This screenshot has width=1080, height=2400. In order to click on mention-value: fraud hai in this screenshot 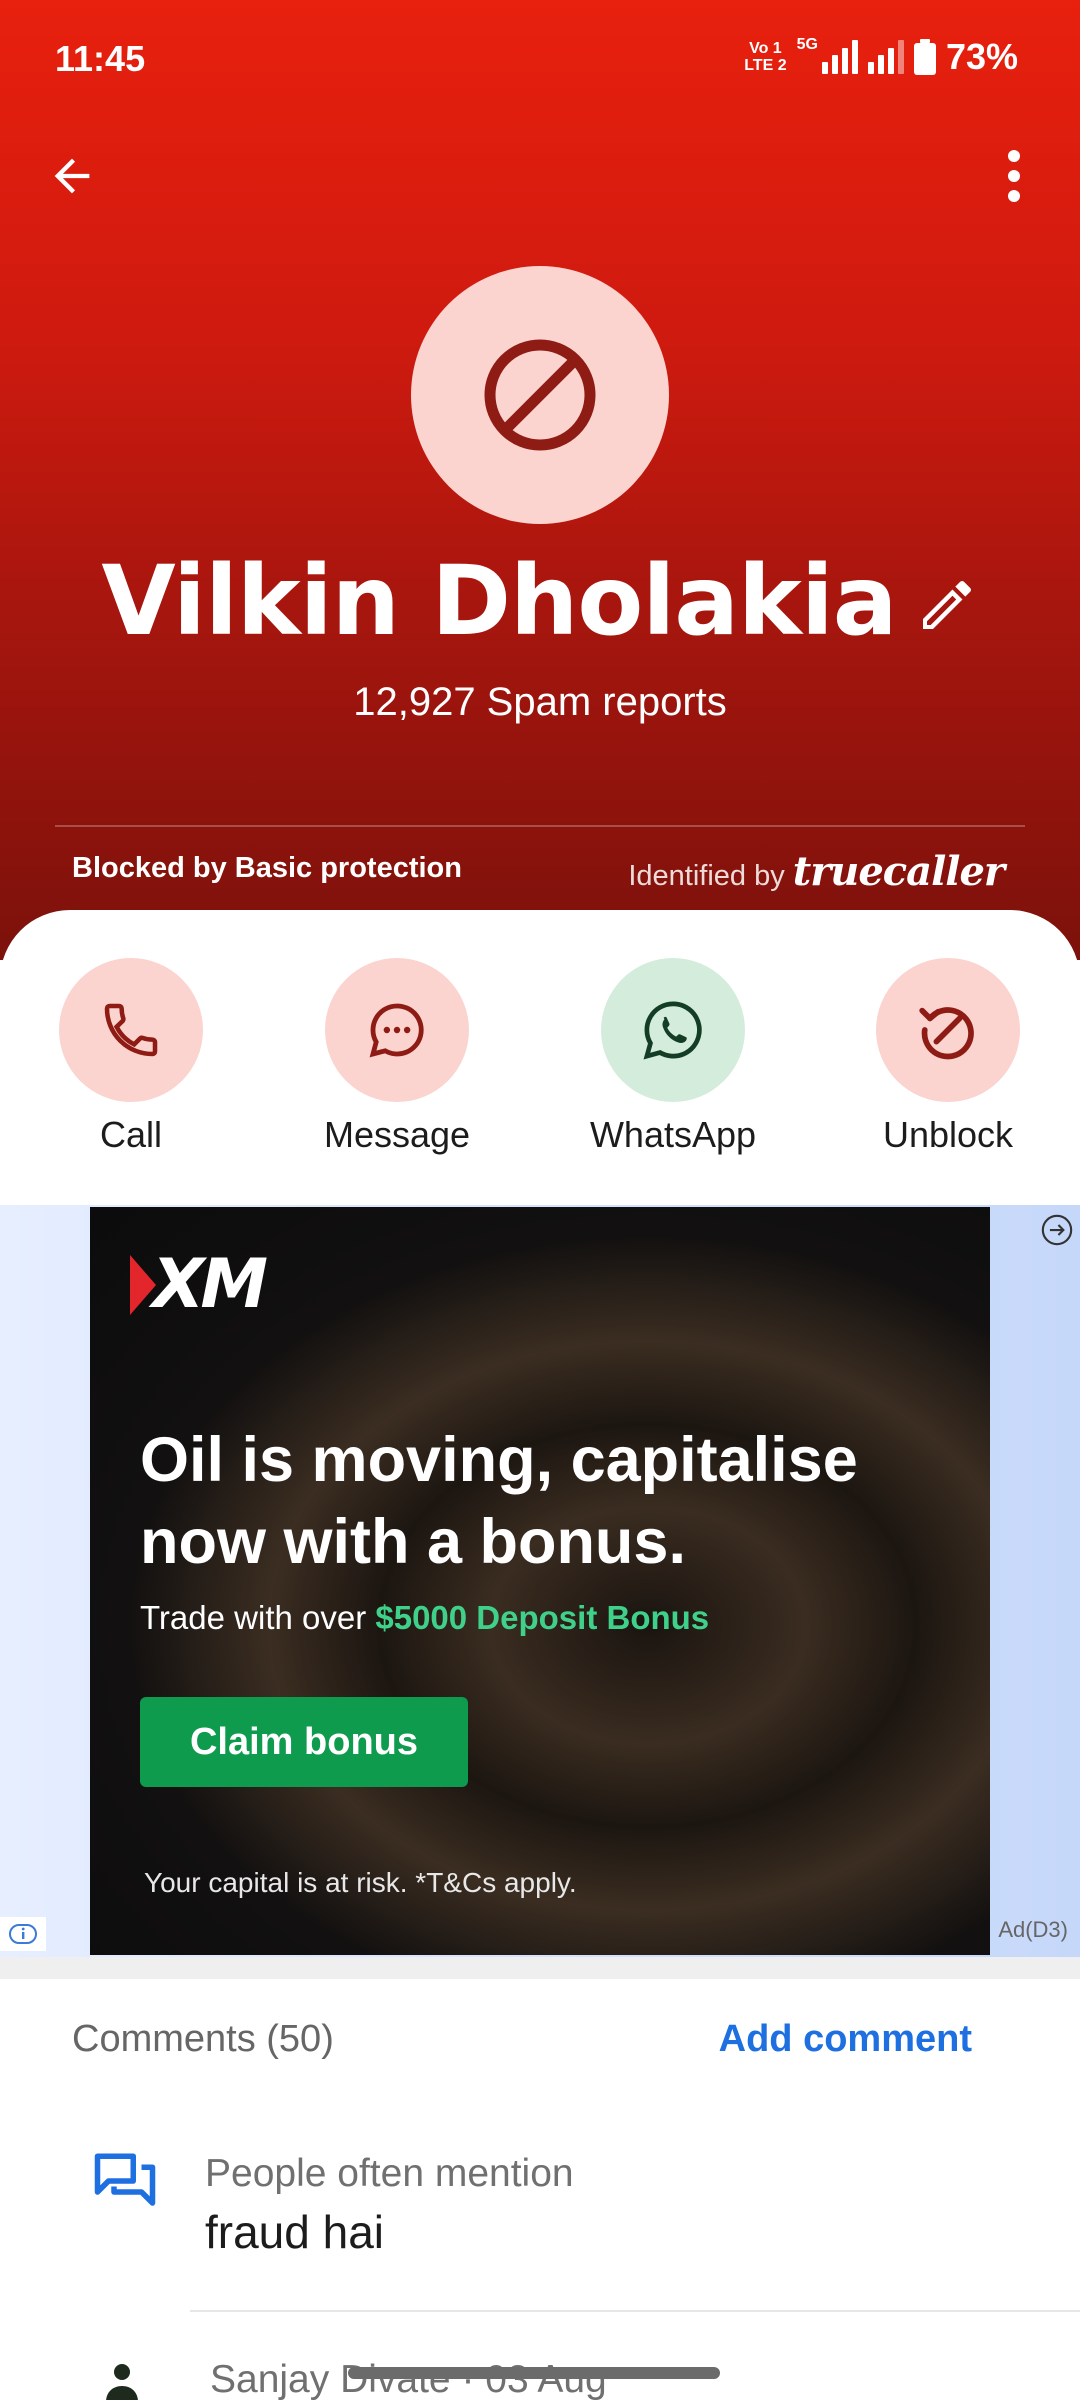, I will do `click(295, 2232)`.